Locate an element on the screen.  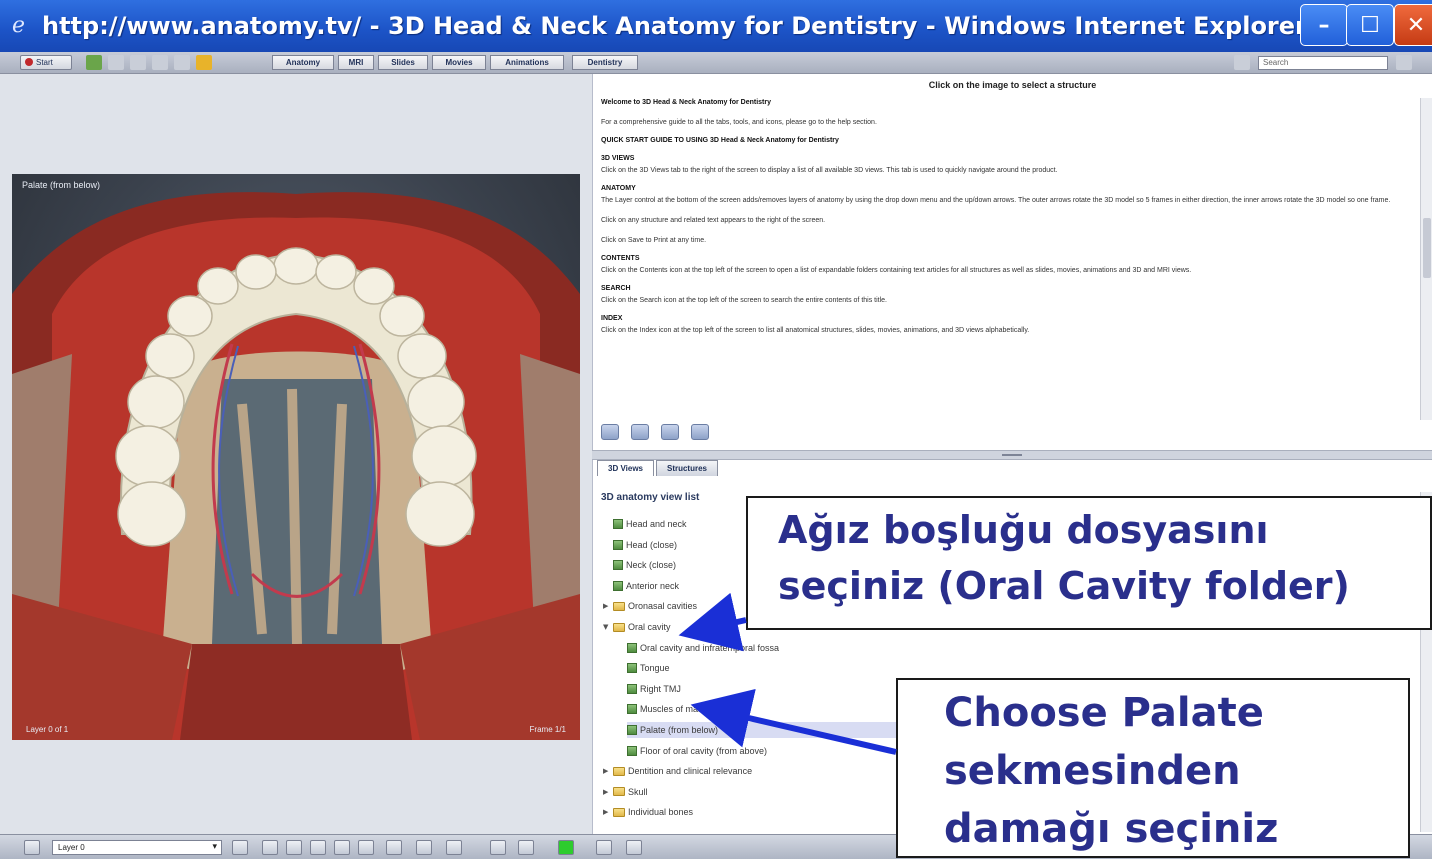
section-text: Click on Save to Print at any time. is located at coordinates (654, 240).